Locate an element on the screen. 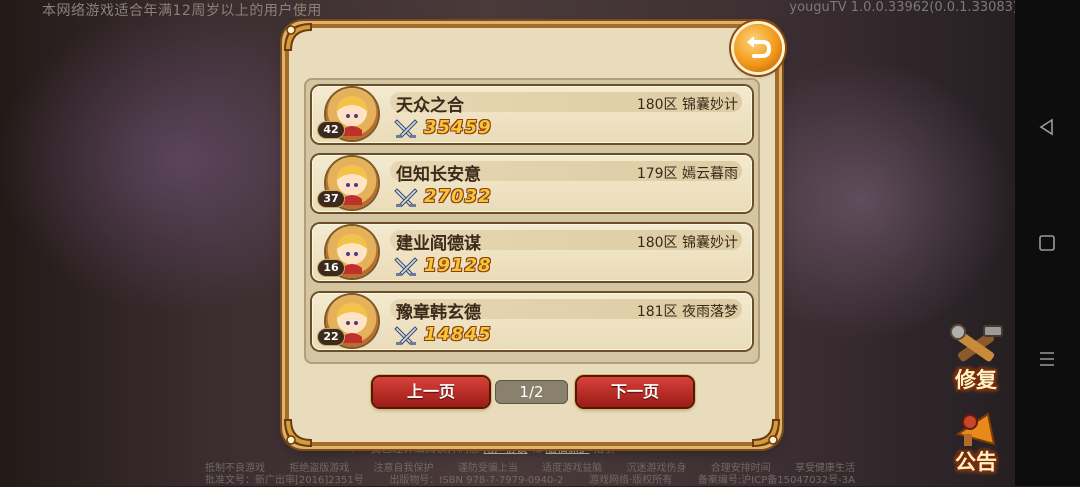 The height and width of the screenshot is (487, 1080). license-item: 备案编号:沪ICP备15047032号-3A is located at coordinates (776, 480).